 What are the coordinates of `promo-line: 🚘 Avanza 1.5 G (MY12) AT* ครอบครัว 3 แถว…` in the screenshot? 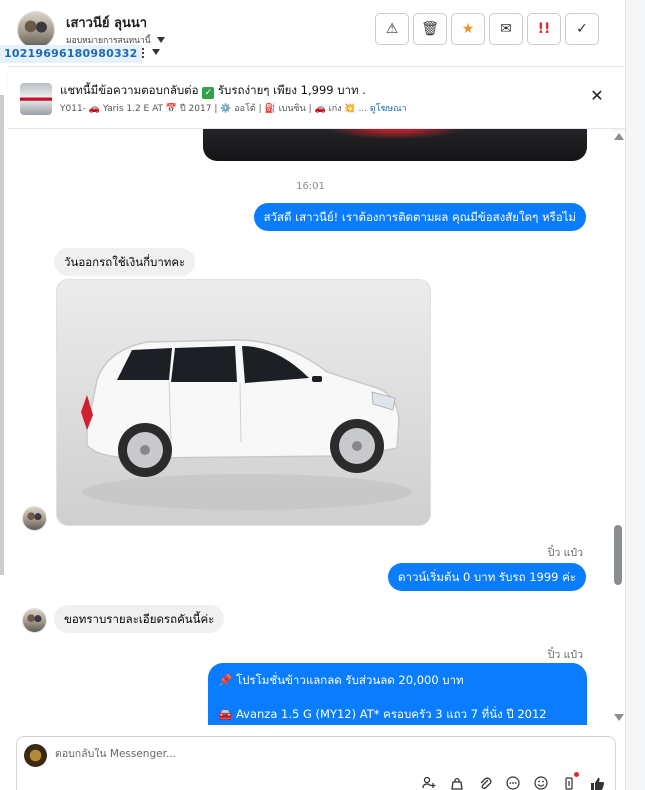 It's located at (382, 714).